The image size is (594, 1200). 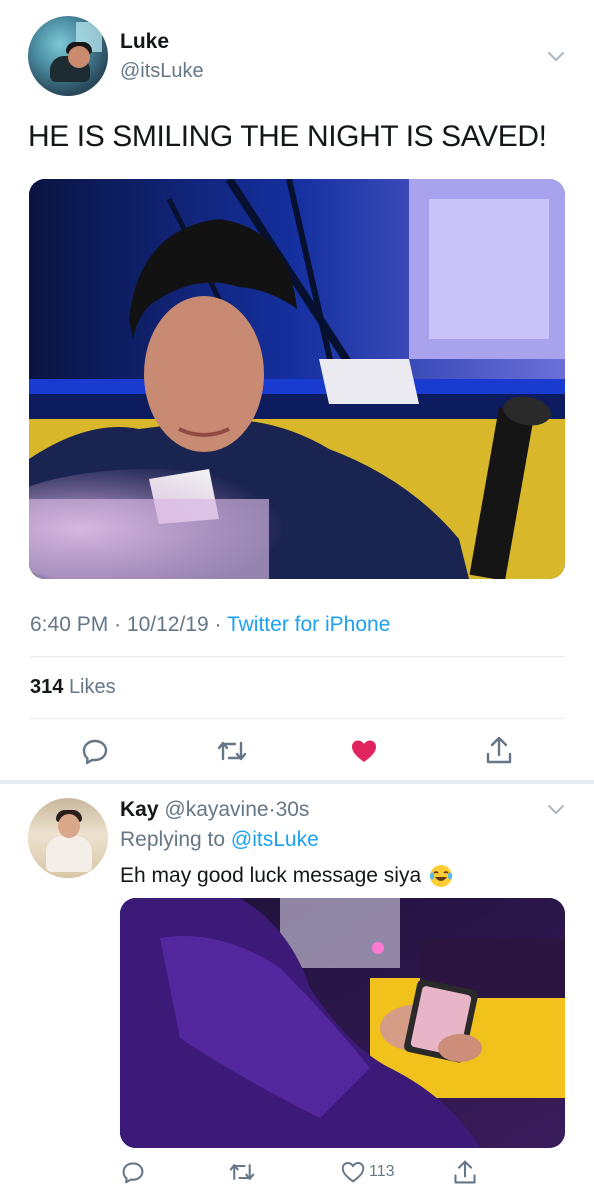 What do you see at coordinates (167, 624) in the screenshot?
I see `tweet-date: 10/12/19` at bounding box center [167, 624].